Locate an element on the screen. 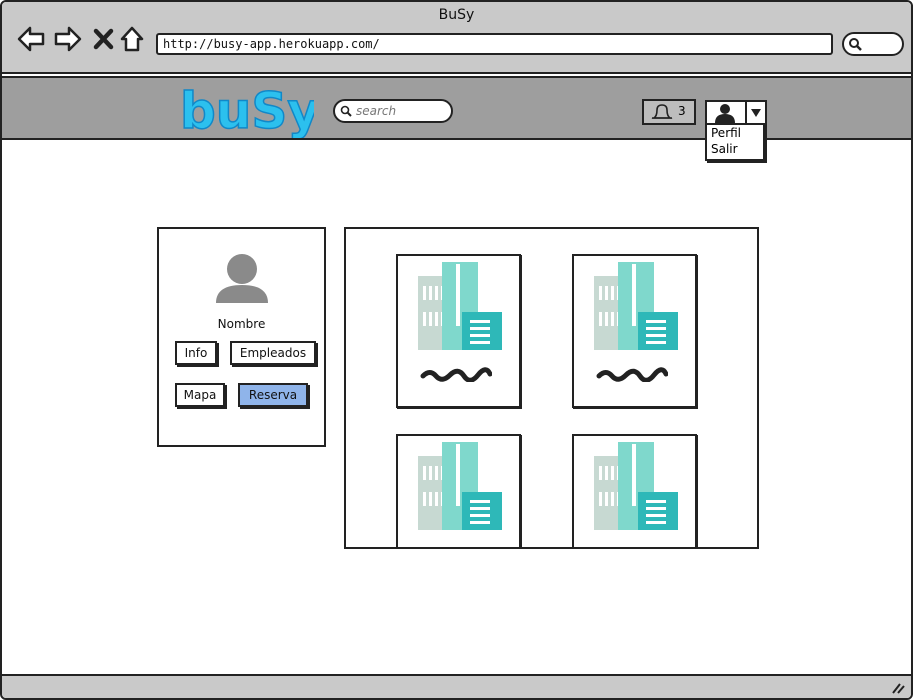  browser-search-field is located at coordinates (873, 44).